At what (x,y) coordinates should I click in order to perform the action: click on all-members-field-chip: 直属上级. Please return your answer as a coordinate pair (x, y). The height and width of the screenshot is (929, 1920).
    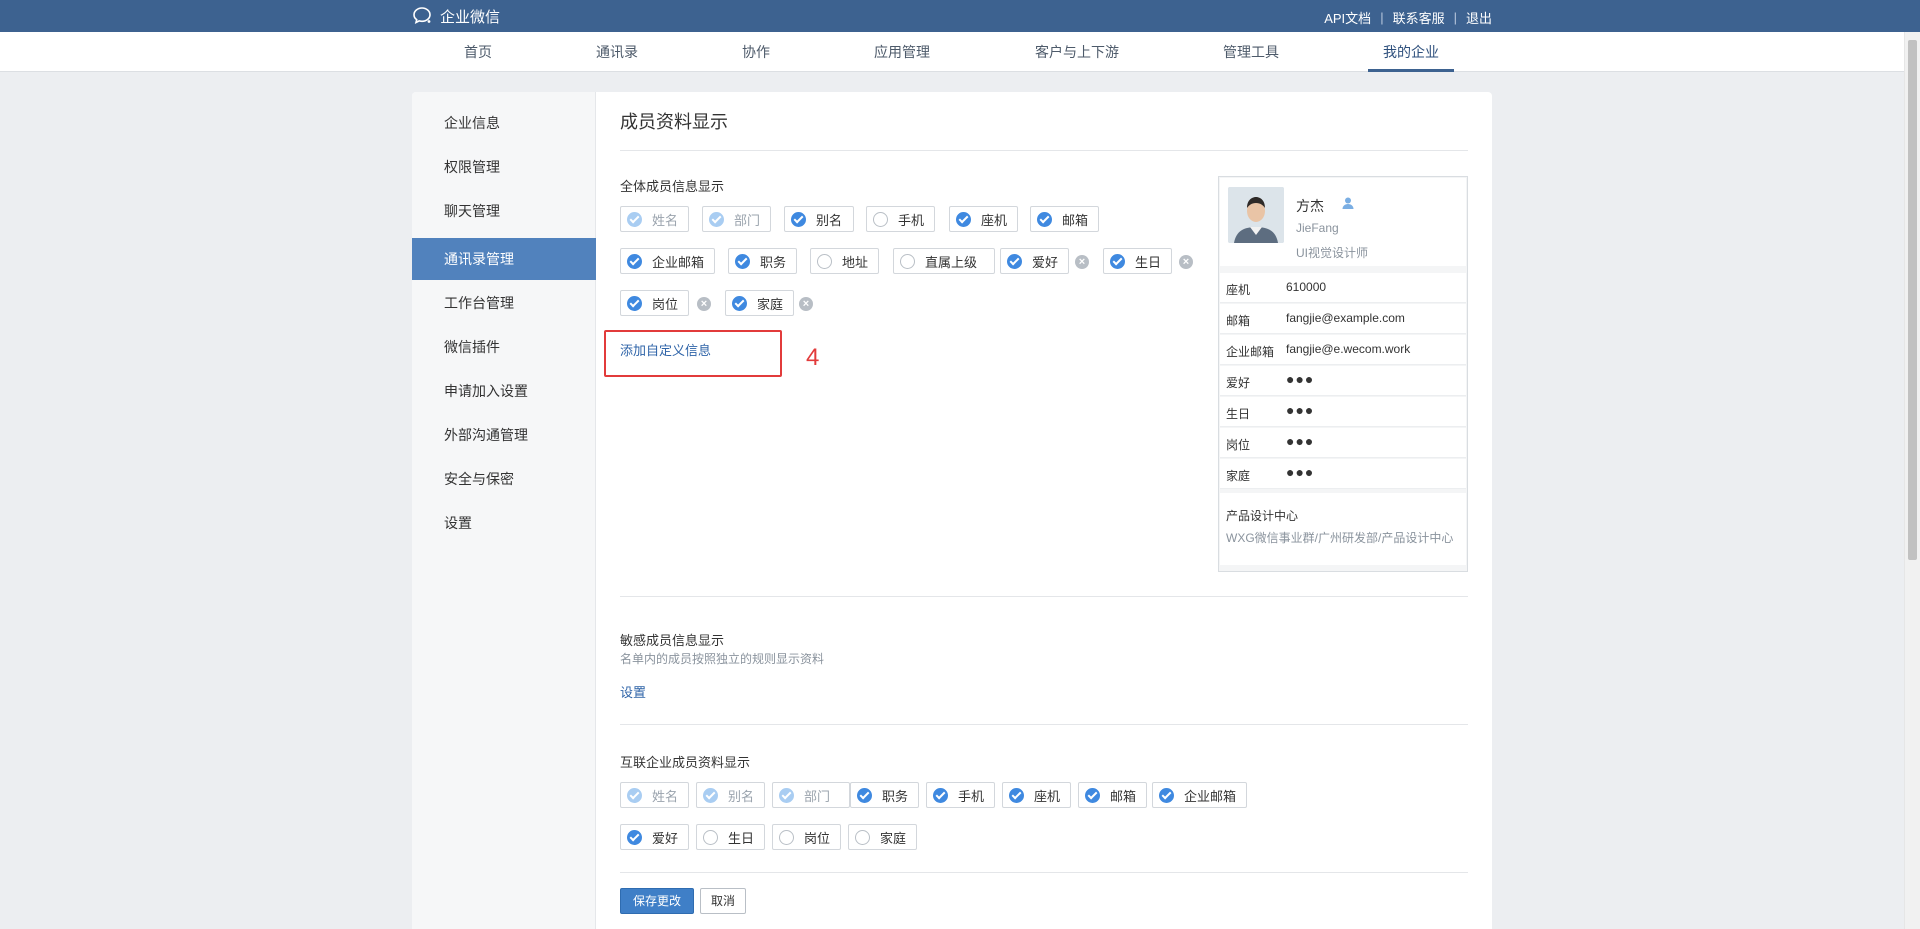
    Looking at the image, I should click on (944, 261).